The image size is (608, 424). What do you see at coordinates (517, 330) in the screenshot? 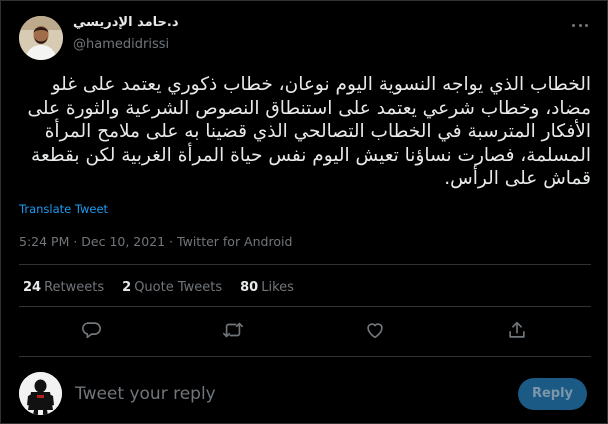
I see `share-icon` at bounding box center [517, 330].